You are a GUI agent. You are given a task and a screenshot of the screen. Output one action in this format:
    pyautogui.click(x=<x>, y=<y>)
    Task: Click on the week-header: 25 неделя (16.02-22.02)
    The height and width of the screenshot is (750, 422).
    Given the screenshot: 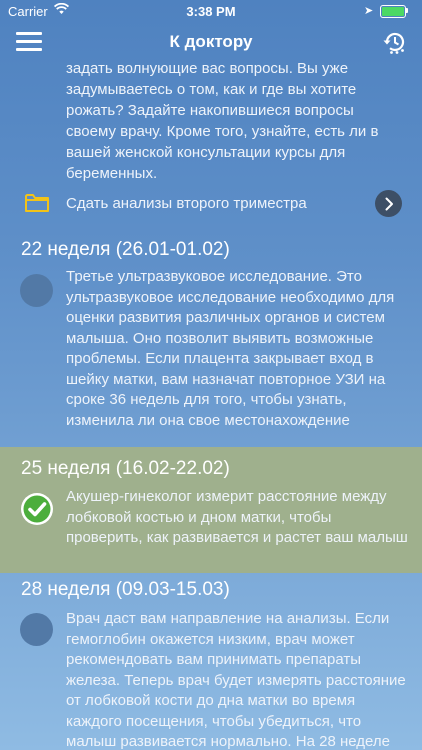 What is the action you would take?
    pyautogui.click(x=125, y=468)
    